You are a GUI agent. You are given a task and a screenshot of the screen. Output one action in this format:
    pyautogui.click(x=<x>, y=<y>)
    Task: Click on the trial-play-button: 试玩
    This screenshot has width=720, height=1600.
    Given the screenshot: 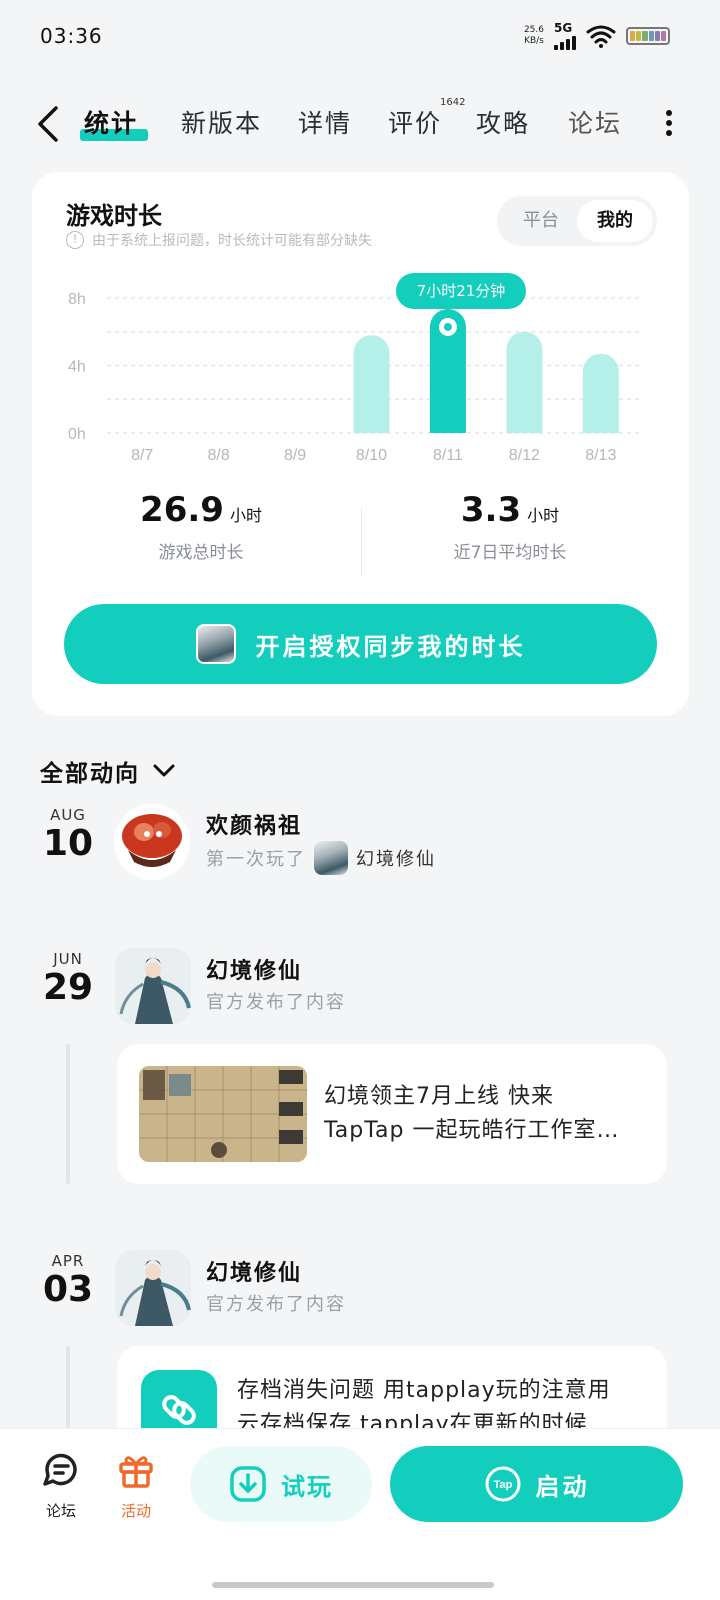 What is the action you would take?
    pyautogui.click(x=281, y=1484)
    